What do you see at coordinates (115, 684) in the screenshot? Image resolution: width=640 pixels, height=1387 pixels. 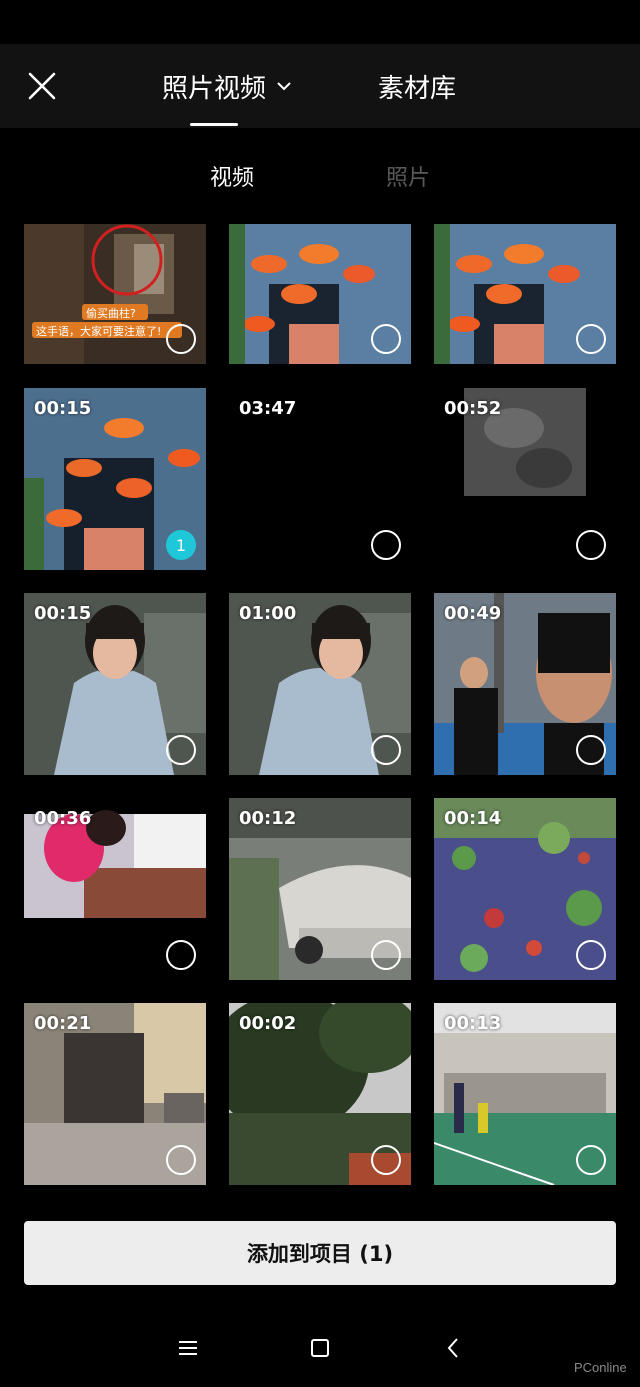 I see `media-thumb: 00:15` at bounding box center [115, 684].